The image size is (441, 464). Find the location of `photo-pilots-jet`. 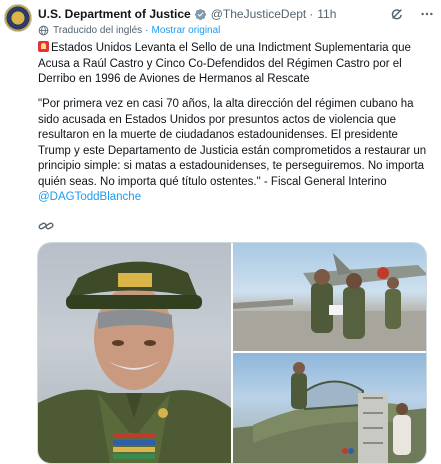

photo-pilots-jet is located at coordinates (329, 297).